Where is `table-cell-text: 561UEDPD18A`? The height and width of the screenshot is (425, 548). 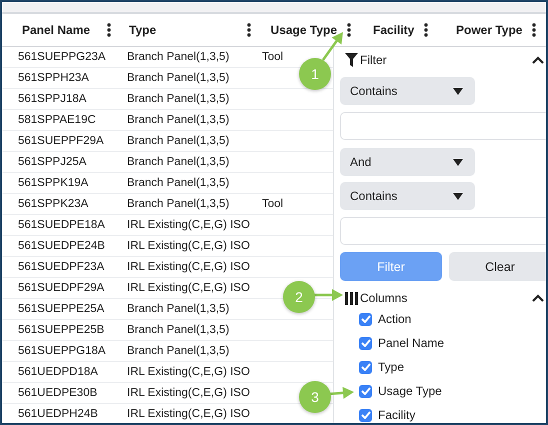
table-cell-text: 561UEDPD18A is located at coordinates (58, 372).